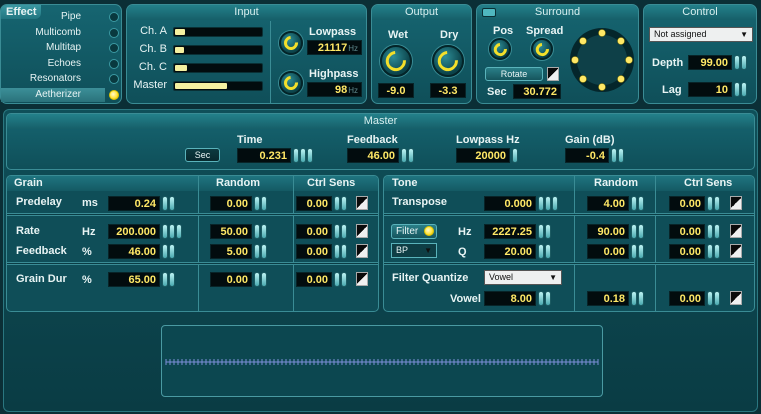 This screenshot has height=414, width=761. What do you see at coordinates (602, 60) in the screenshot?
I see `surround-speaker-ring` at bounding box center [602, 60].